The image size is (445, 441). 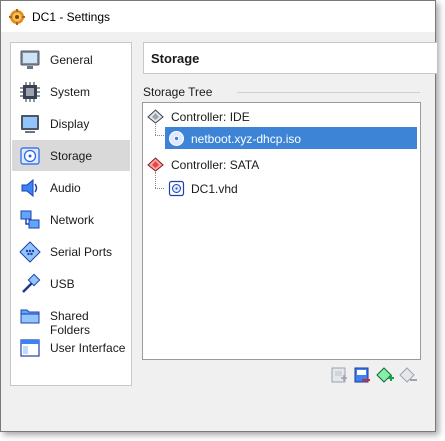 I want to click on tree-item-controller-ide: Controller: IDE, so click(x=282, y=116).